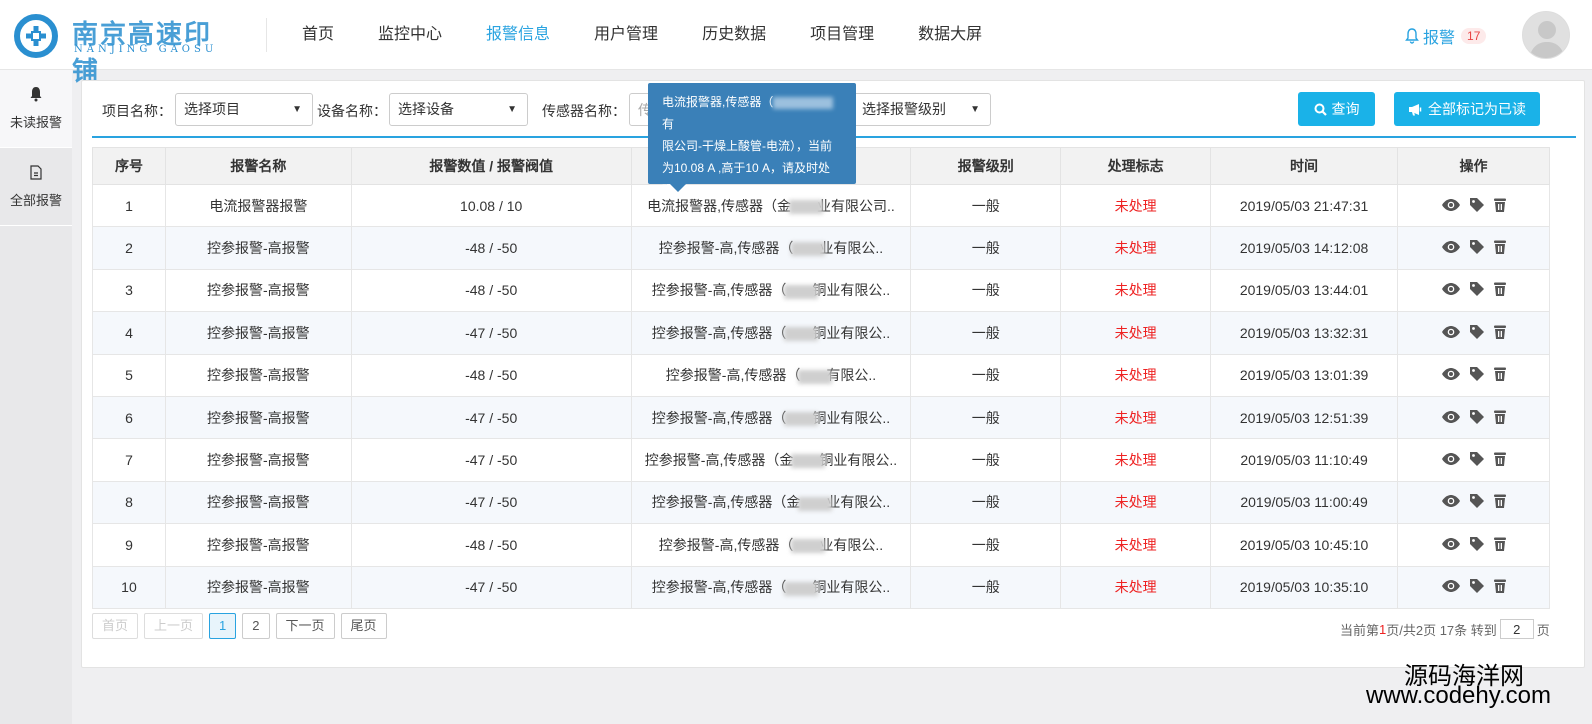 This screenshot has height=724, width=1592. What do you see at coordinates (842, 35) in the screenshot?
I see `nav-projects: 项目管理` at bounding box center [842, 35].